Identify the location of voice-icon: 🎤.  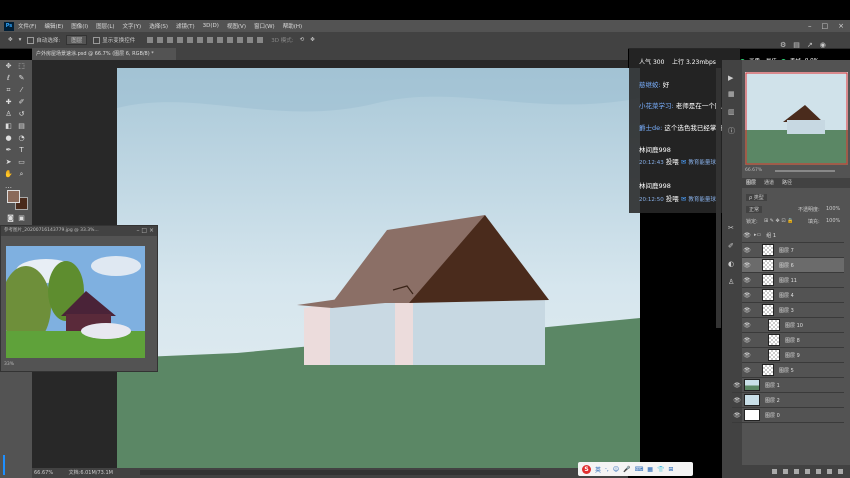
(626, 469).